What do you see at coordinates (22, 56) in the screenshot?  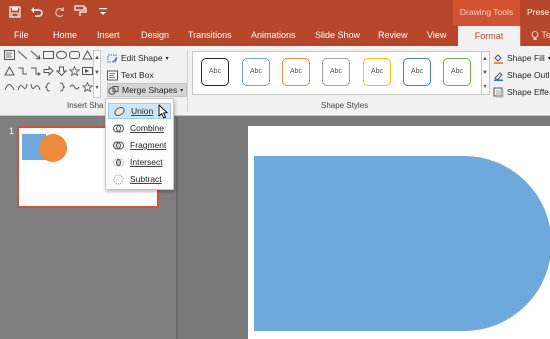 I see `line-shape-icon` at bounding box center [22, 56].